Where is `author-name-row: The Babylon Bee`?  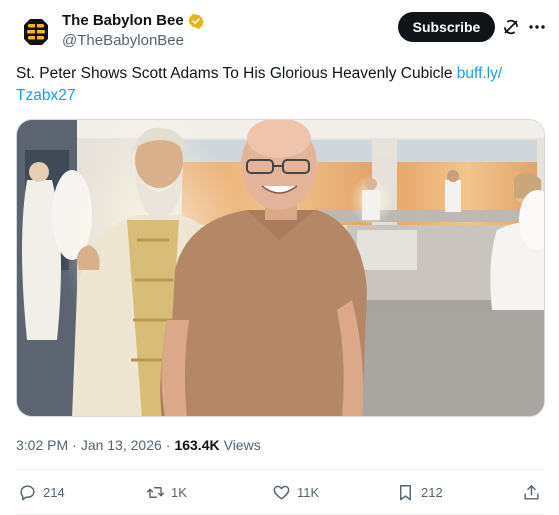 author-name-row: The Babylon Bee is located at coordinates (133, 20).